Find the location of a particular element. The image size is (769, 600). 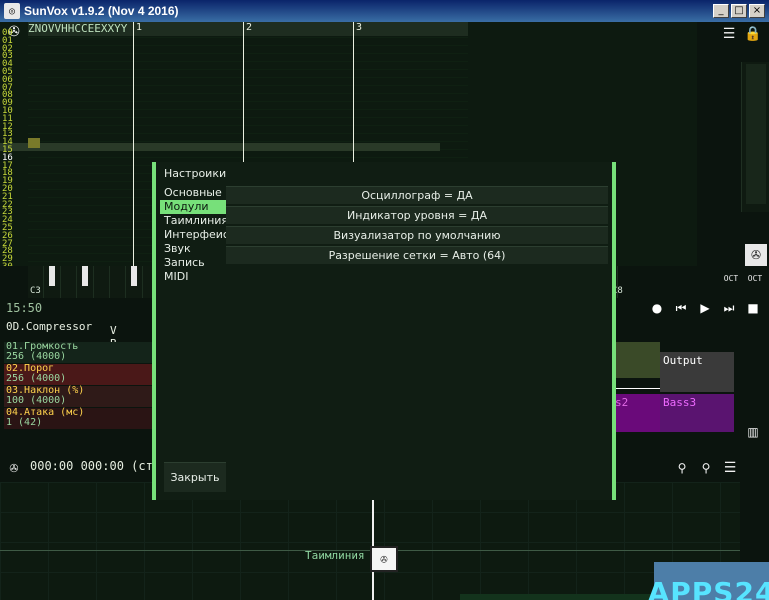

param-value: 100 (4000) is located at coordinates (36, 400).